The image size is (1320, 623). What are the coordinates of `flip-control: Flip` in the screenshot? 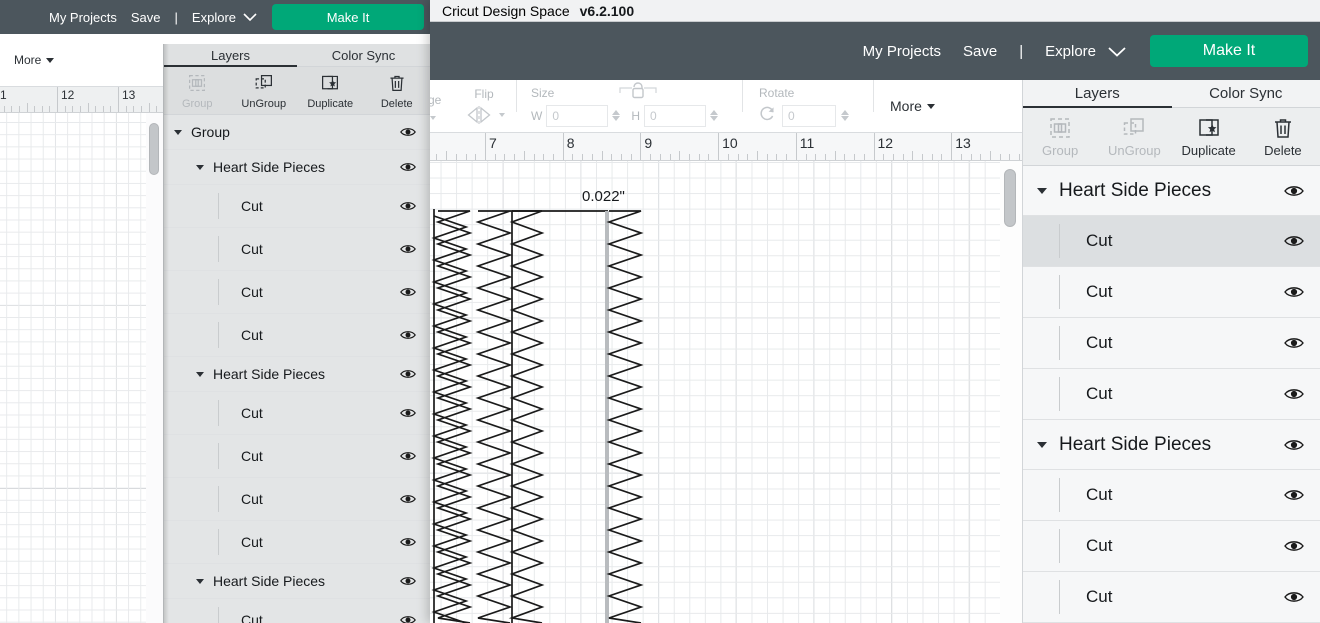 It's located at (484, 106).